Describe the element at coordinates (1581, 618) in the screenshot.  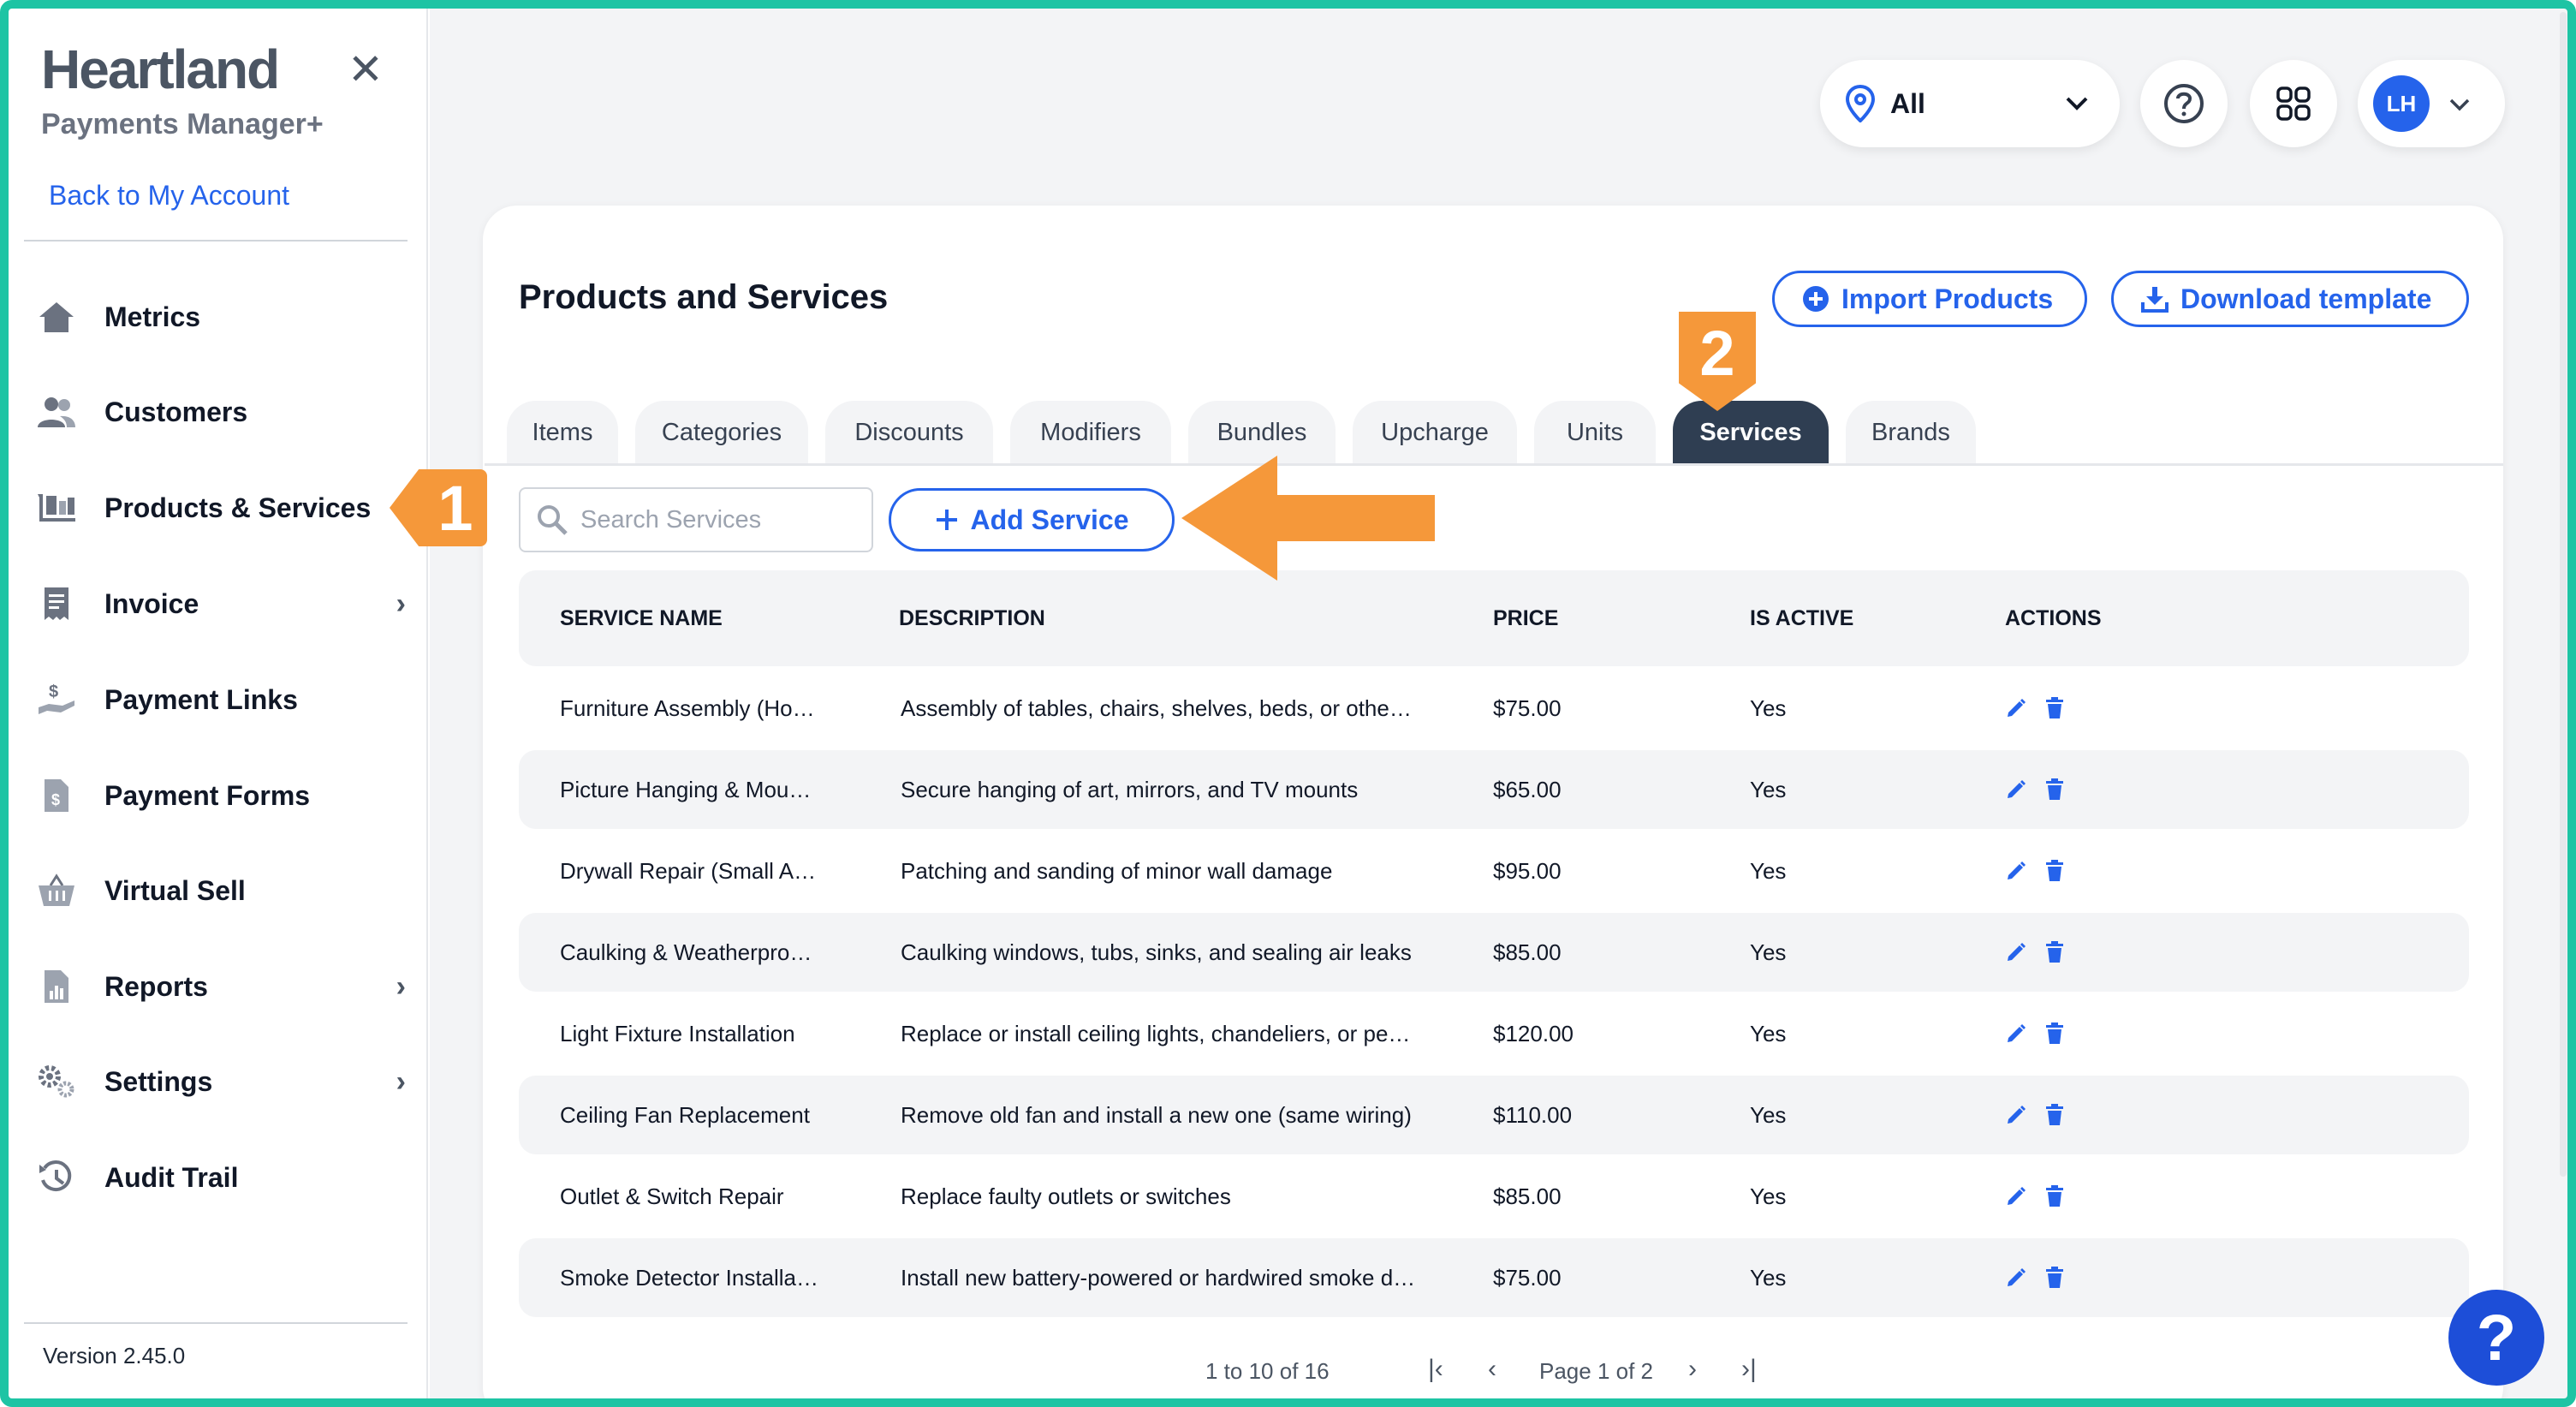
I see `column-header-price: PRICE` at that location.